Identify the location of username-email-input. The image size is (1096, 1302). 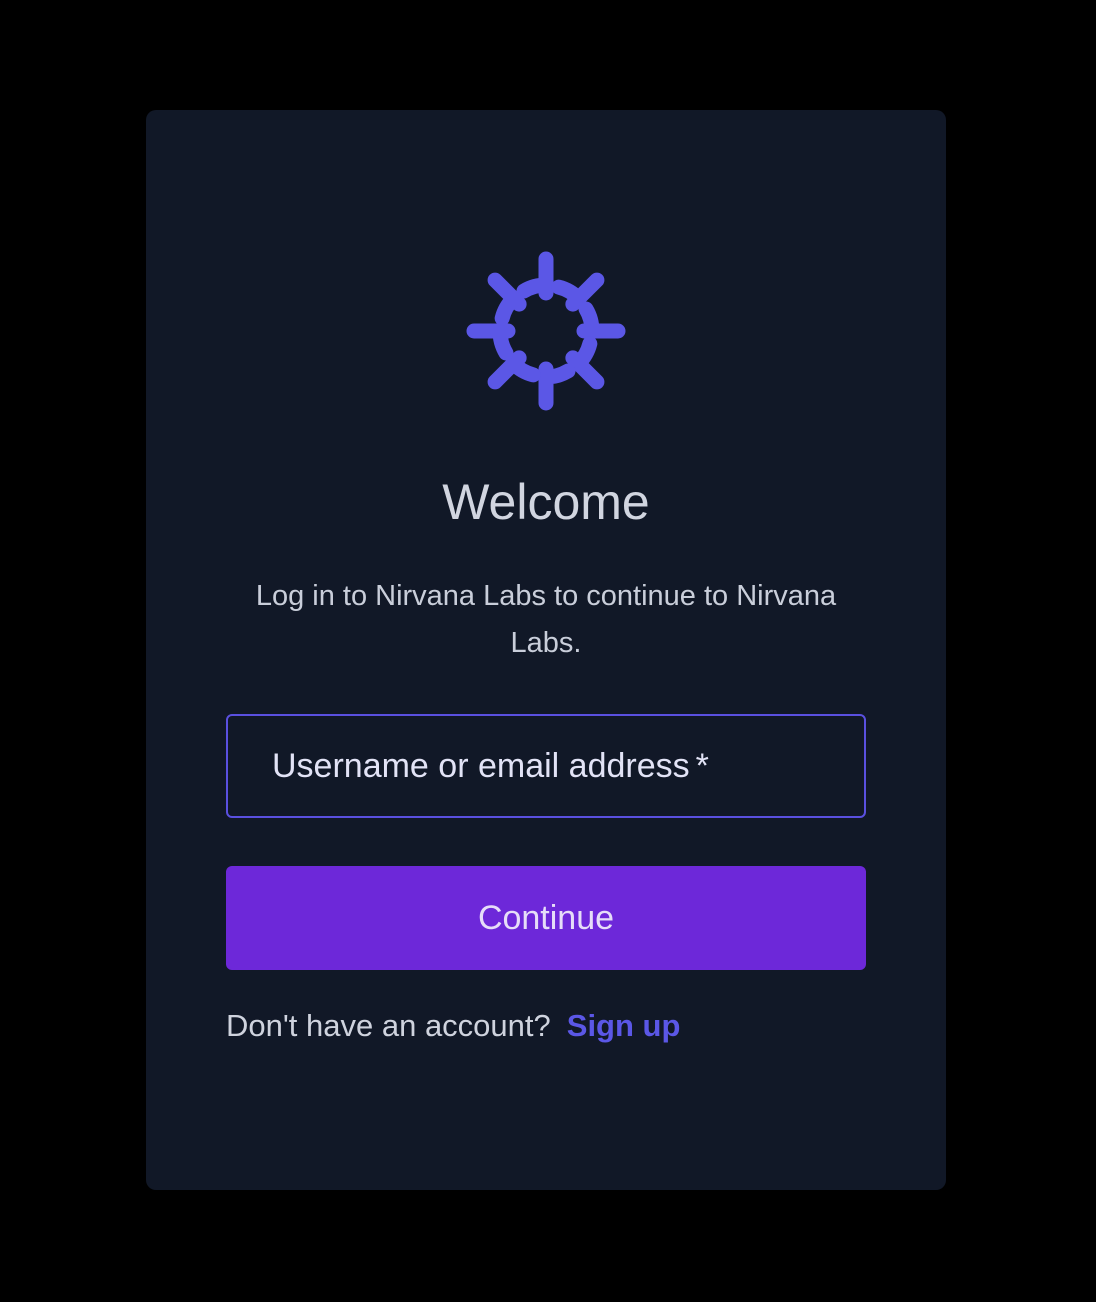
(546, 766).